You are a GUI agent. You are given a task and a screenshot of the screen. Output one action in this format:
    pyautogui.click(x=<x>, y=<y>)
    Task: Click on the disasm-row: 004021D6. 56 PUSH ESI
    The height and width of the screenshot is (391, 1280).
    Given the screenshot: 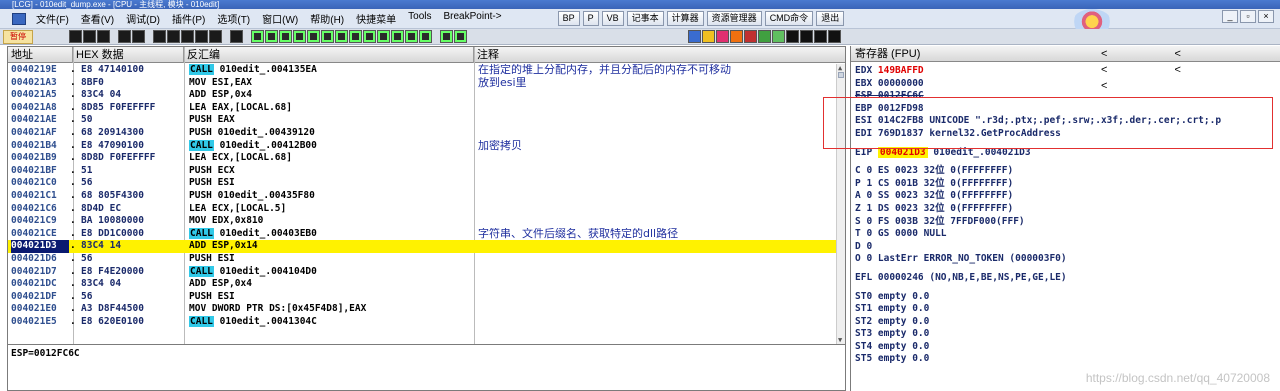 What is the action you would take?
    pyautogui.click(x=422, y=259)
    